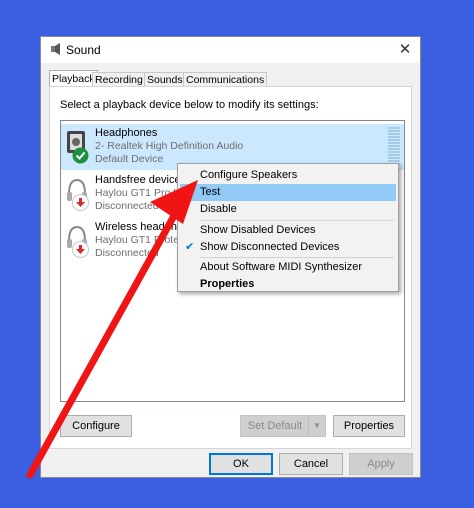  I want to click on ok-button: OK, so click(241, 464).